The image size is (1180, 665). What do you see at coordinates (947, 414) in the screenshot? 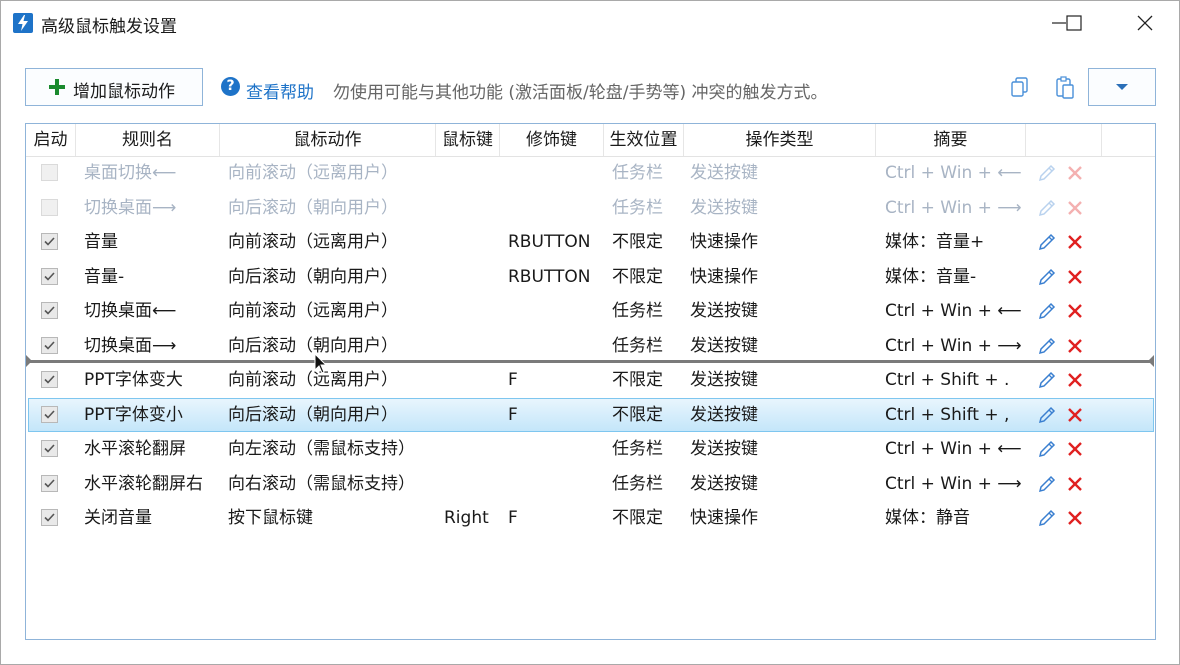
I see `summary-cell: Ctrl + Shift + ,` at bounding box center [947, 414].